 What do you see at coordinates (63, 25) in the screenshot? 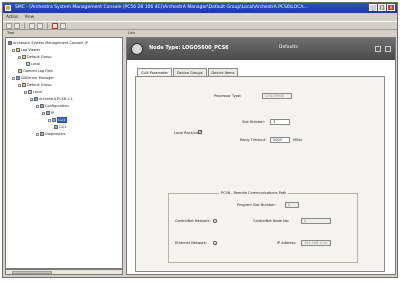
I see `properties-icon` at bounding box center [63, 25].